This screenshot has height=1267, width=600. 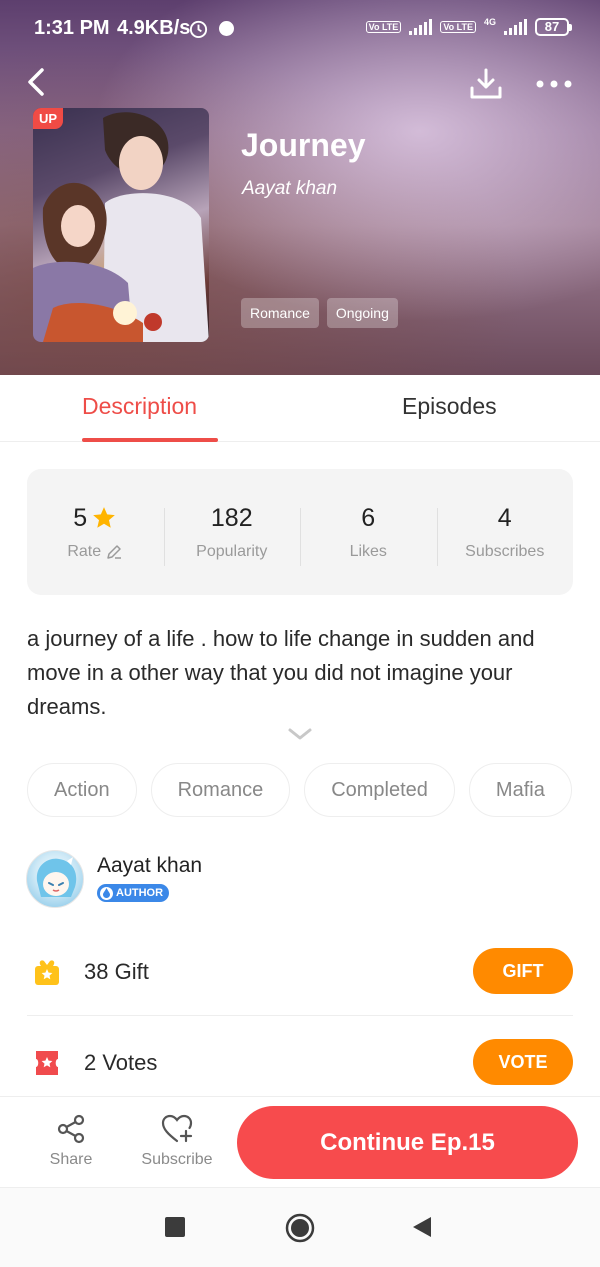 What do you see at coordinates (80, 517) in the screenshot?
I see `rate-value: 5` at bounding box center [80, 517].